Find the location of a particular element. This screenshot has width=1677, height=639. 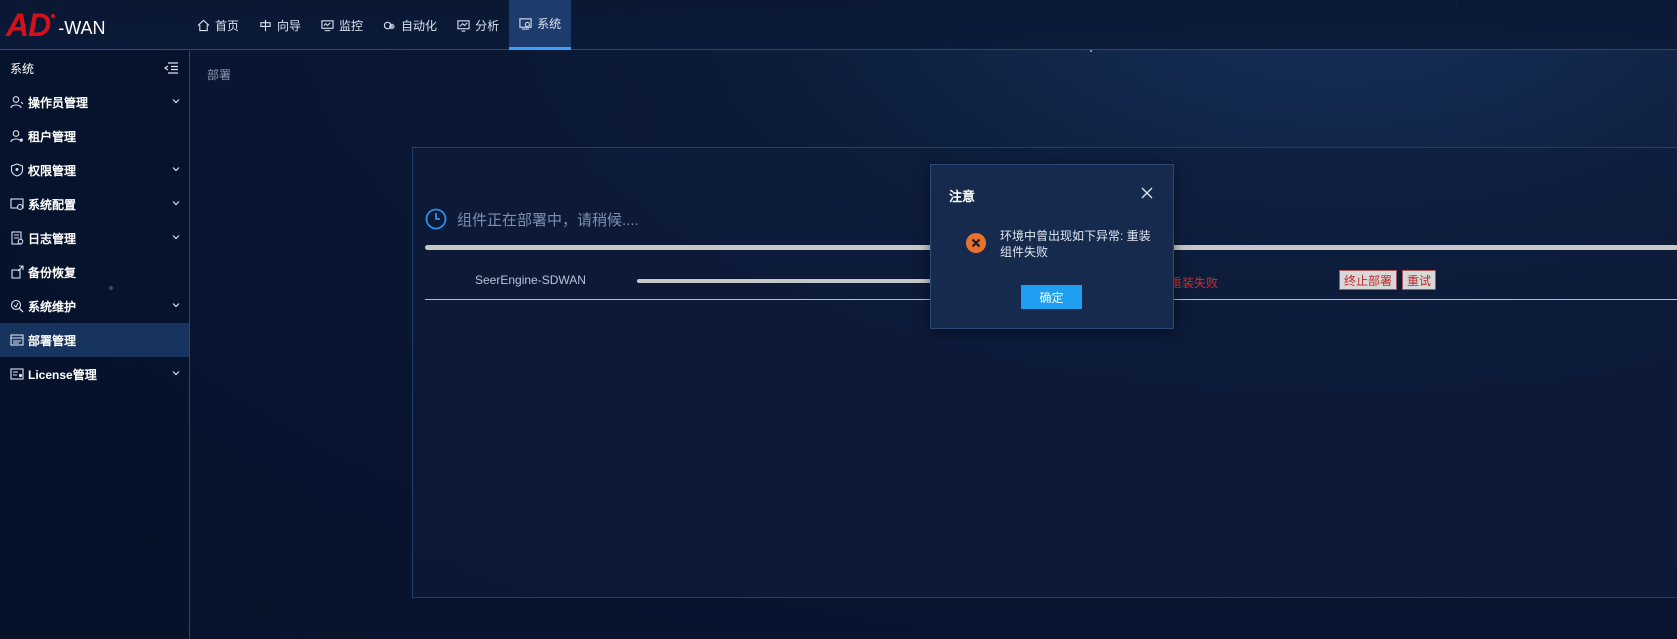

nav-item-monitor: 监控 is located at coordinates (342, 25).